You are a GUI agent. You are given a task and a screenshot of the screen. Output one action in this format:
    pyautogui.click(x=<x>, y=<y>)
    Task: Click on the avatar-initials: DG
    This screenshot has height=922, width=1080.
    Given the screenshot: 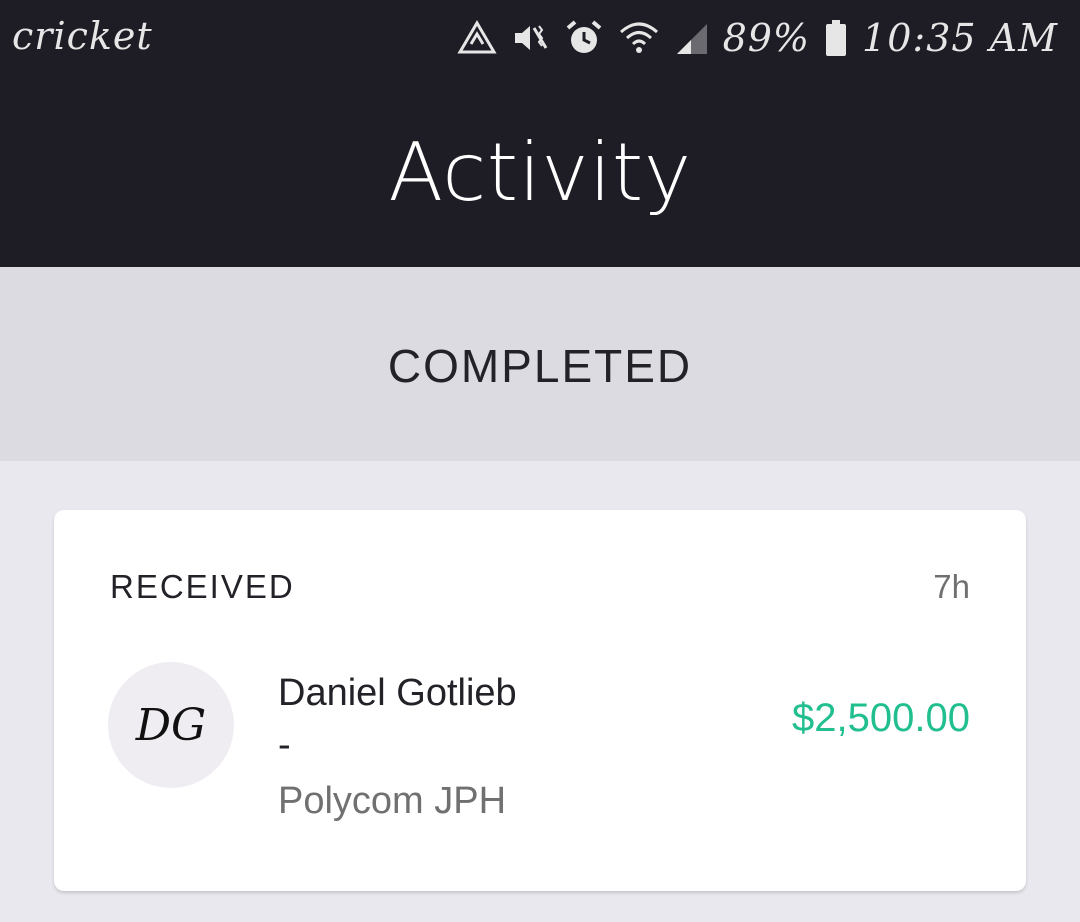 What is the action you would take?
    pyautogui.click(x=171, y=725)
    